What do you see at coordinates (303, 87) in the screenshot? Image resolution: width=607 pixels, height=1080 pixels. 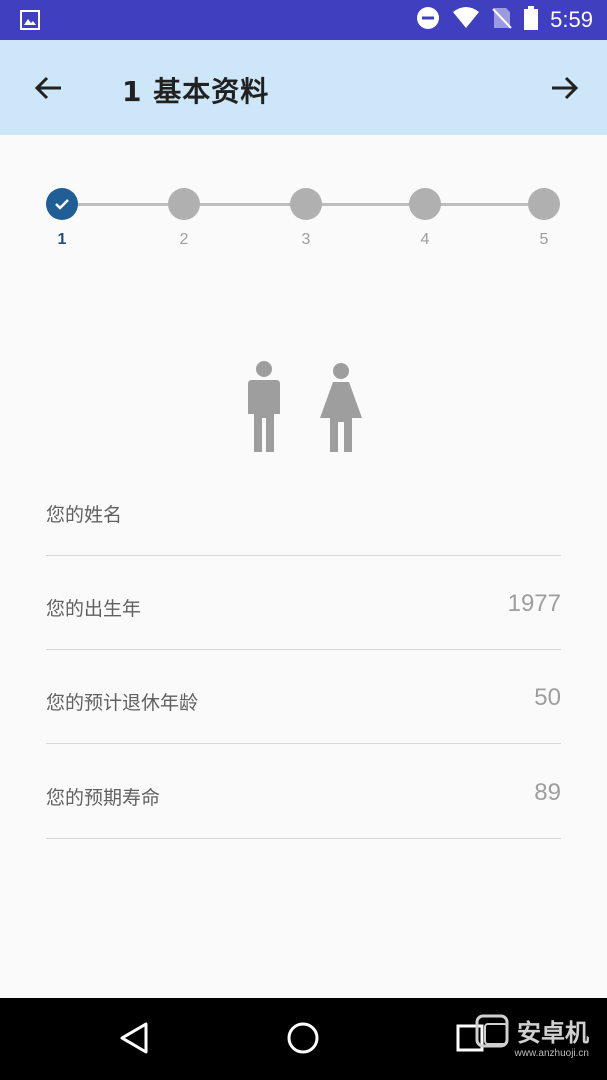 I see `app-bar: 1 基本资料` at bounding box center [303, 87].